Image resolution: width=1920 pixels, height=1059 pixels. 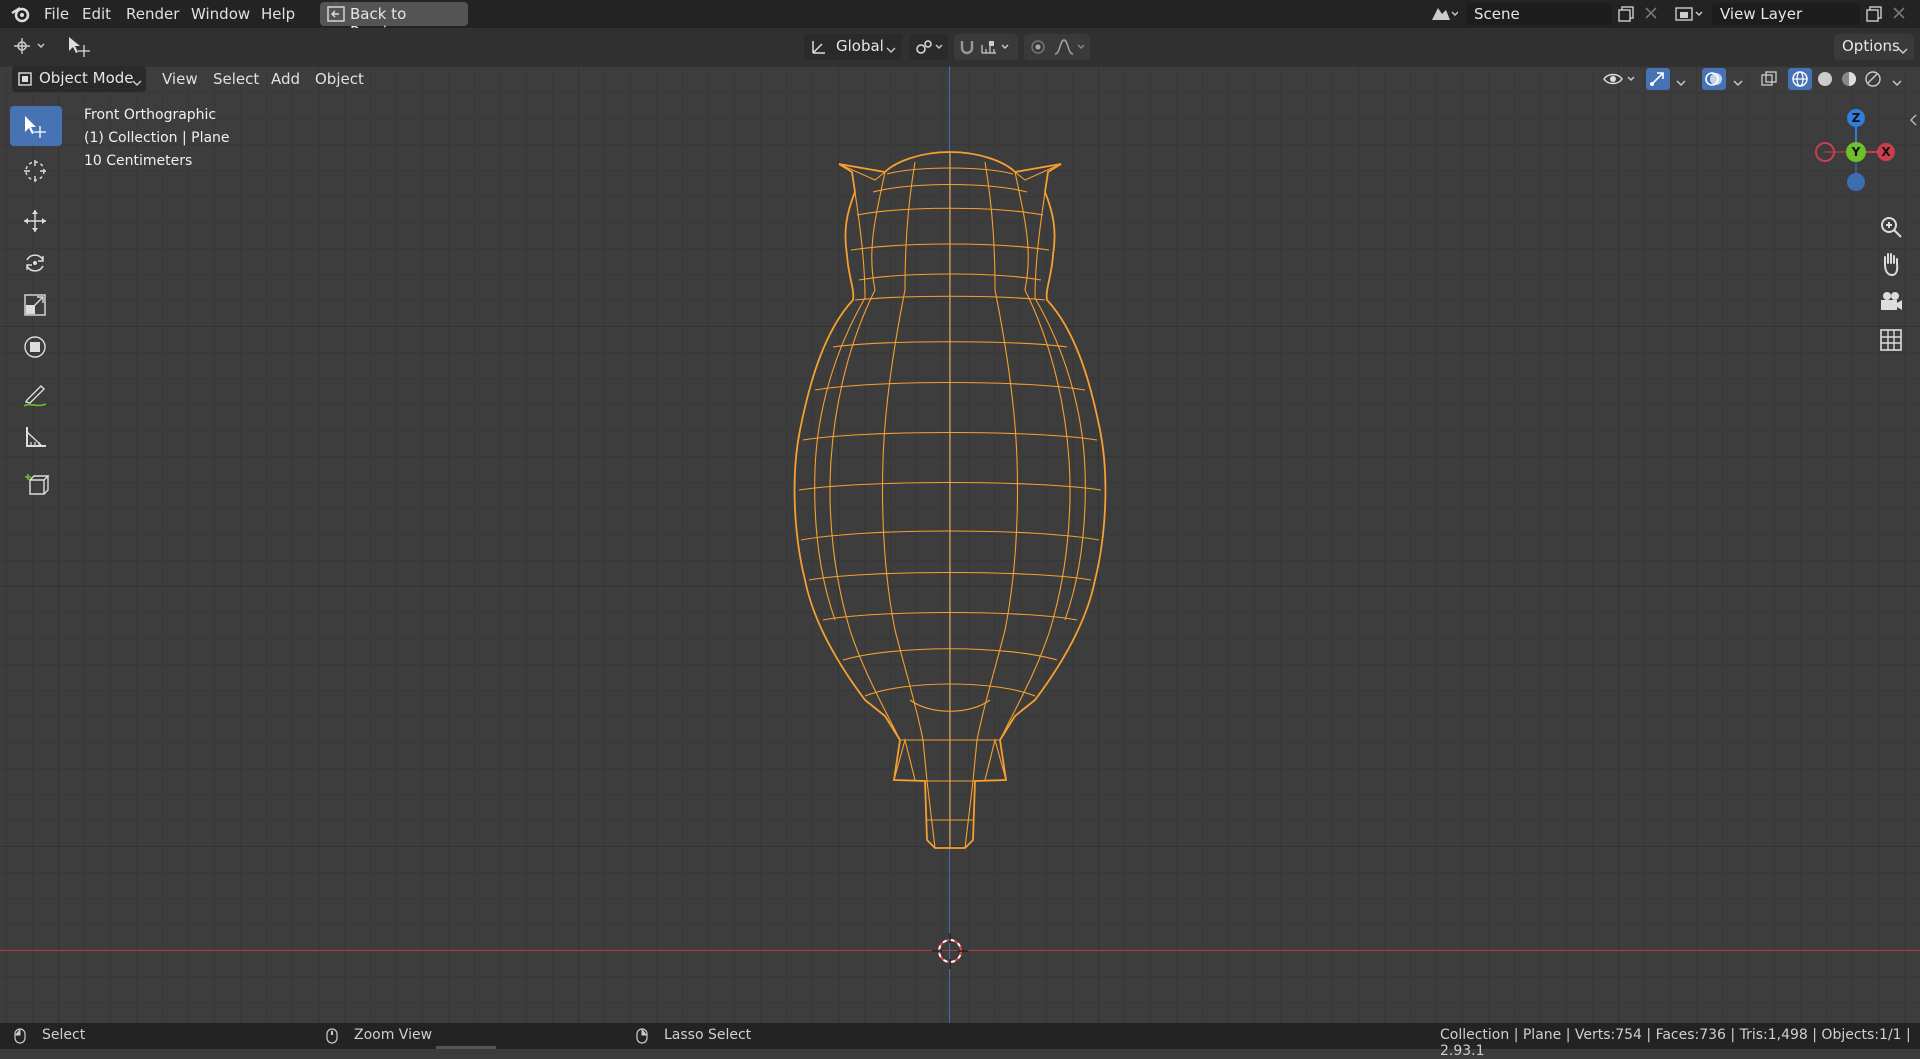 I want to click on snap-group, so click(x=986, y=47).